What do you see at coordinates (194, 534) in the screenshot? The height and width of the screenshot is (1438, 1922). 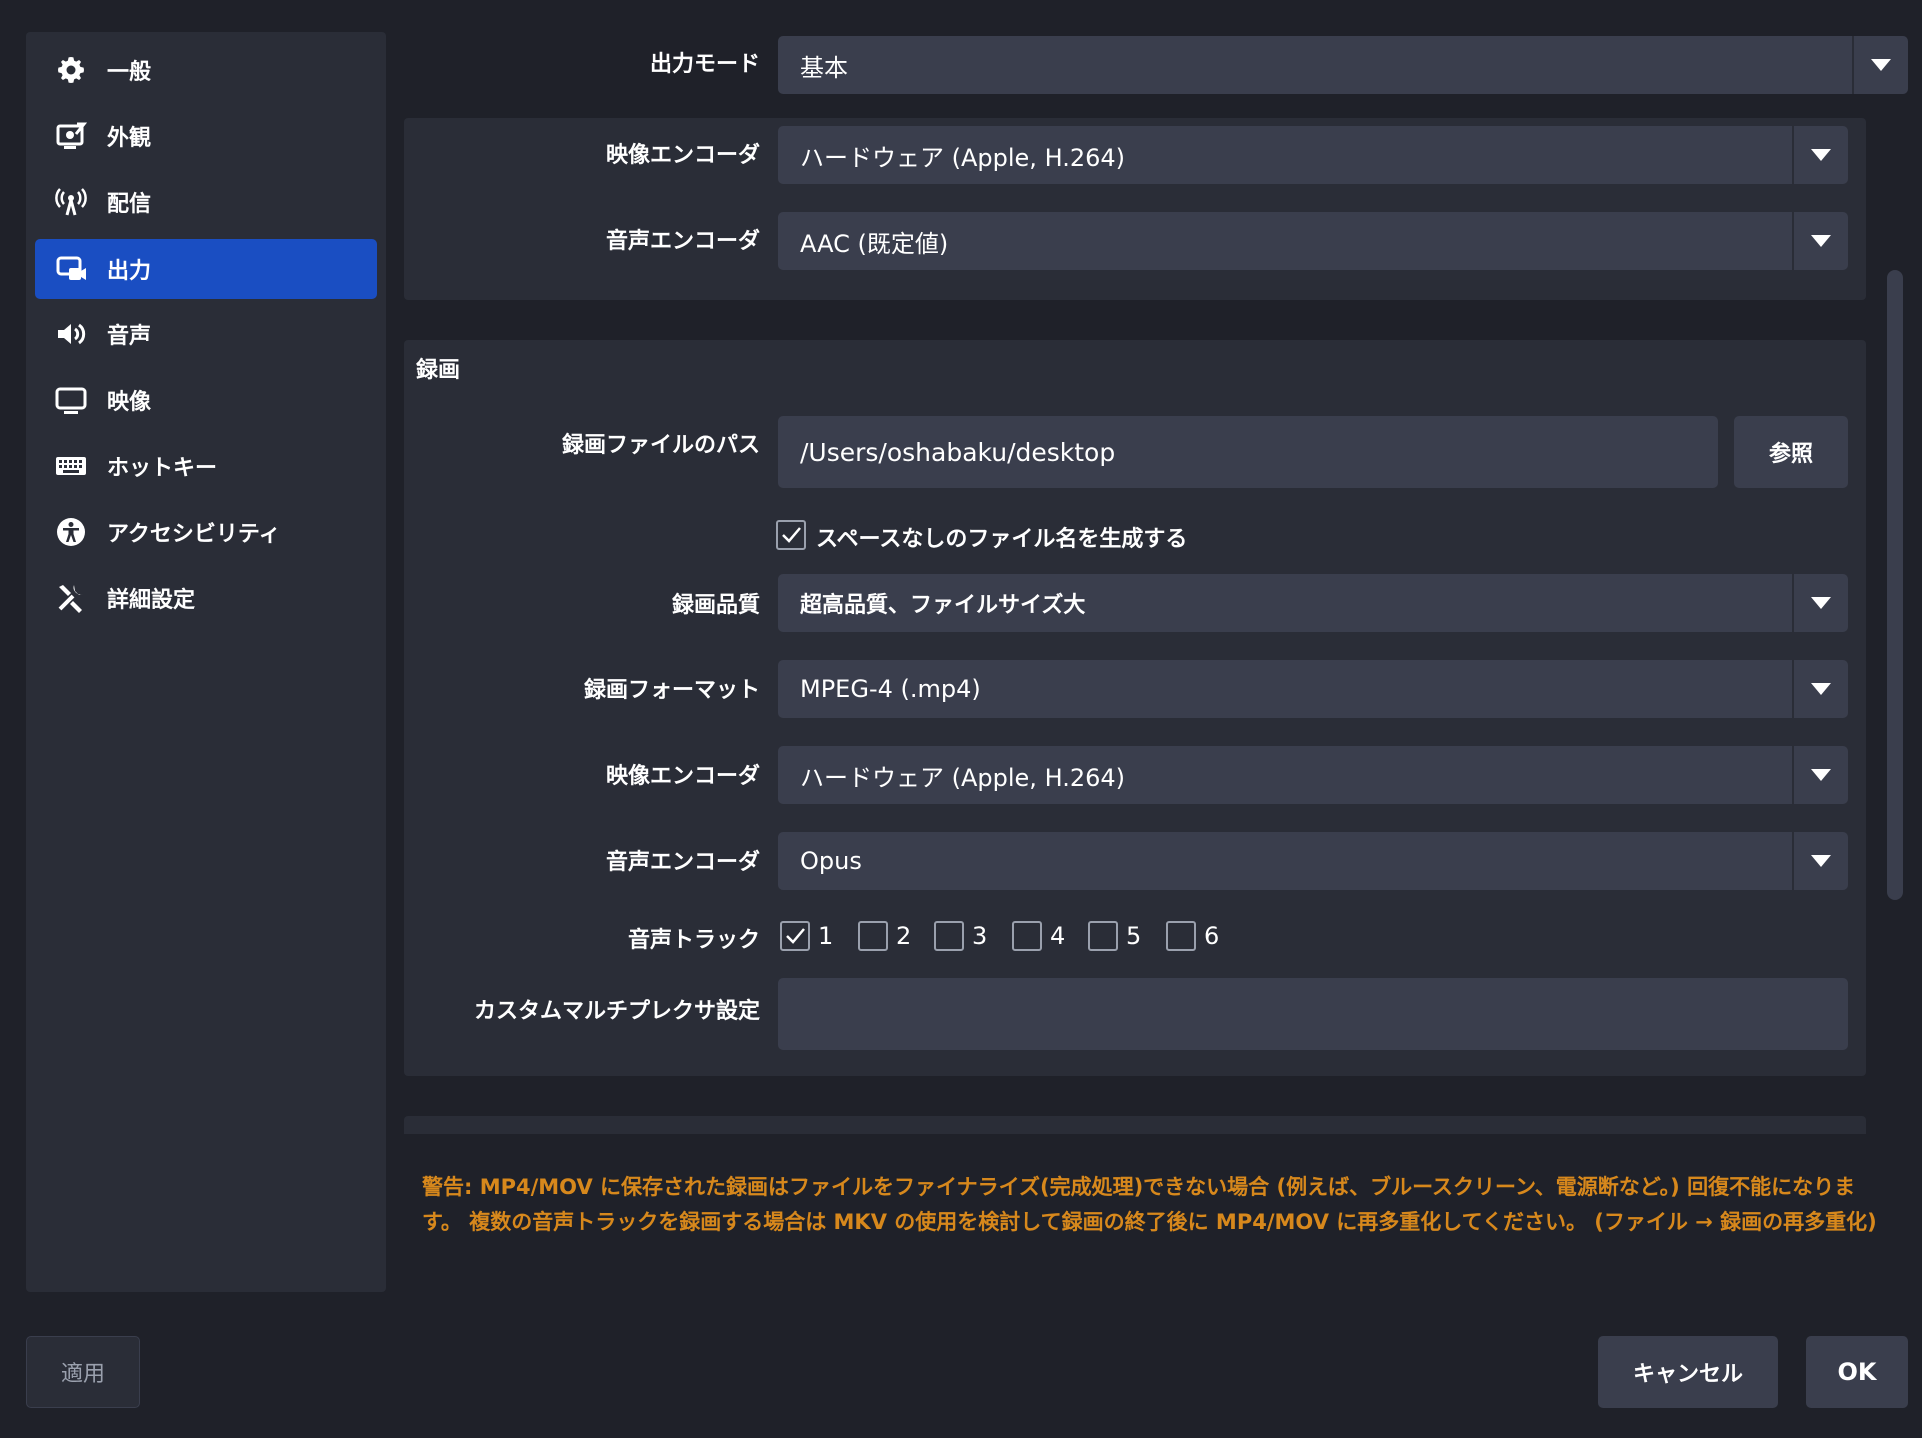 I see `sidebar-item-label: アクセシビリティ` at bounding box center [194, 534].